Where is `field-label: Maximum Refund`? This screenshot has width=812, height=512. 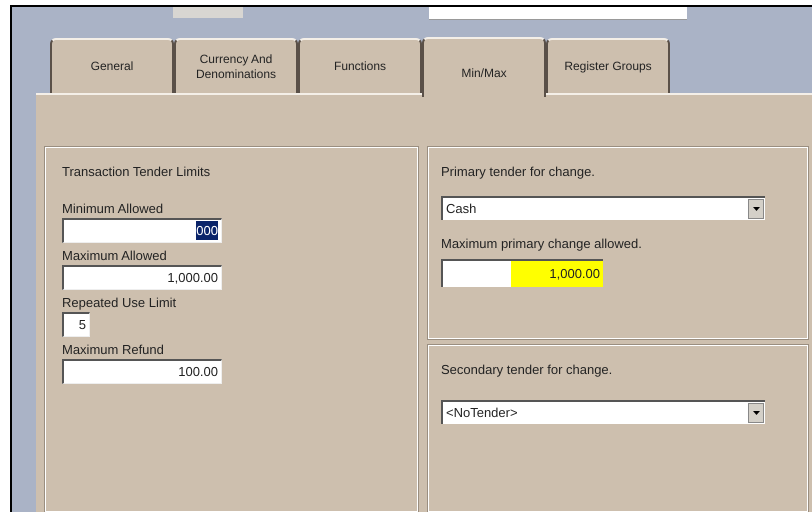 field-label: Maximum Refund is located at coordinates (113, 349).